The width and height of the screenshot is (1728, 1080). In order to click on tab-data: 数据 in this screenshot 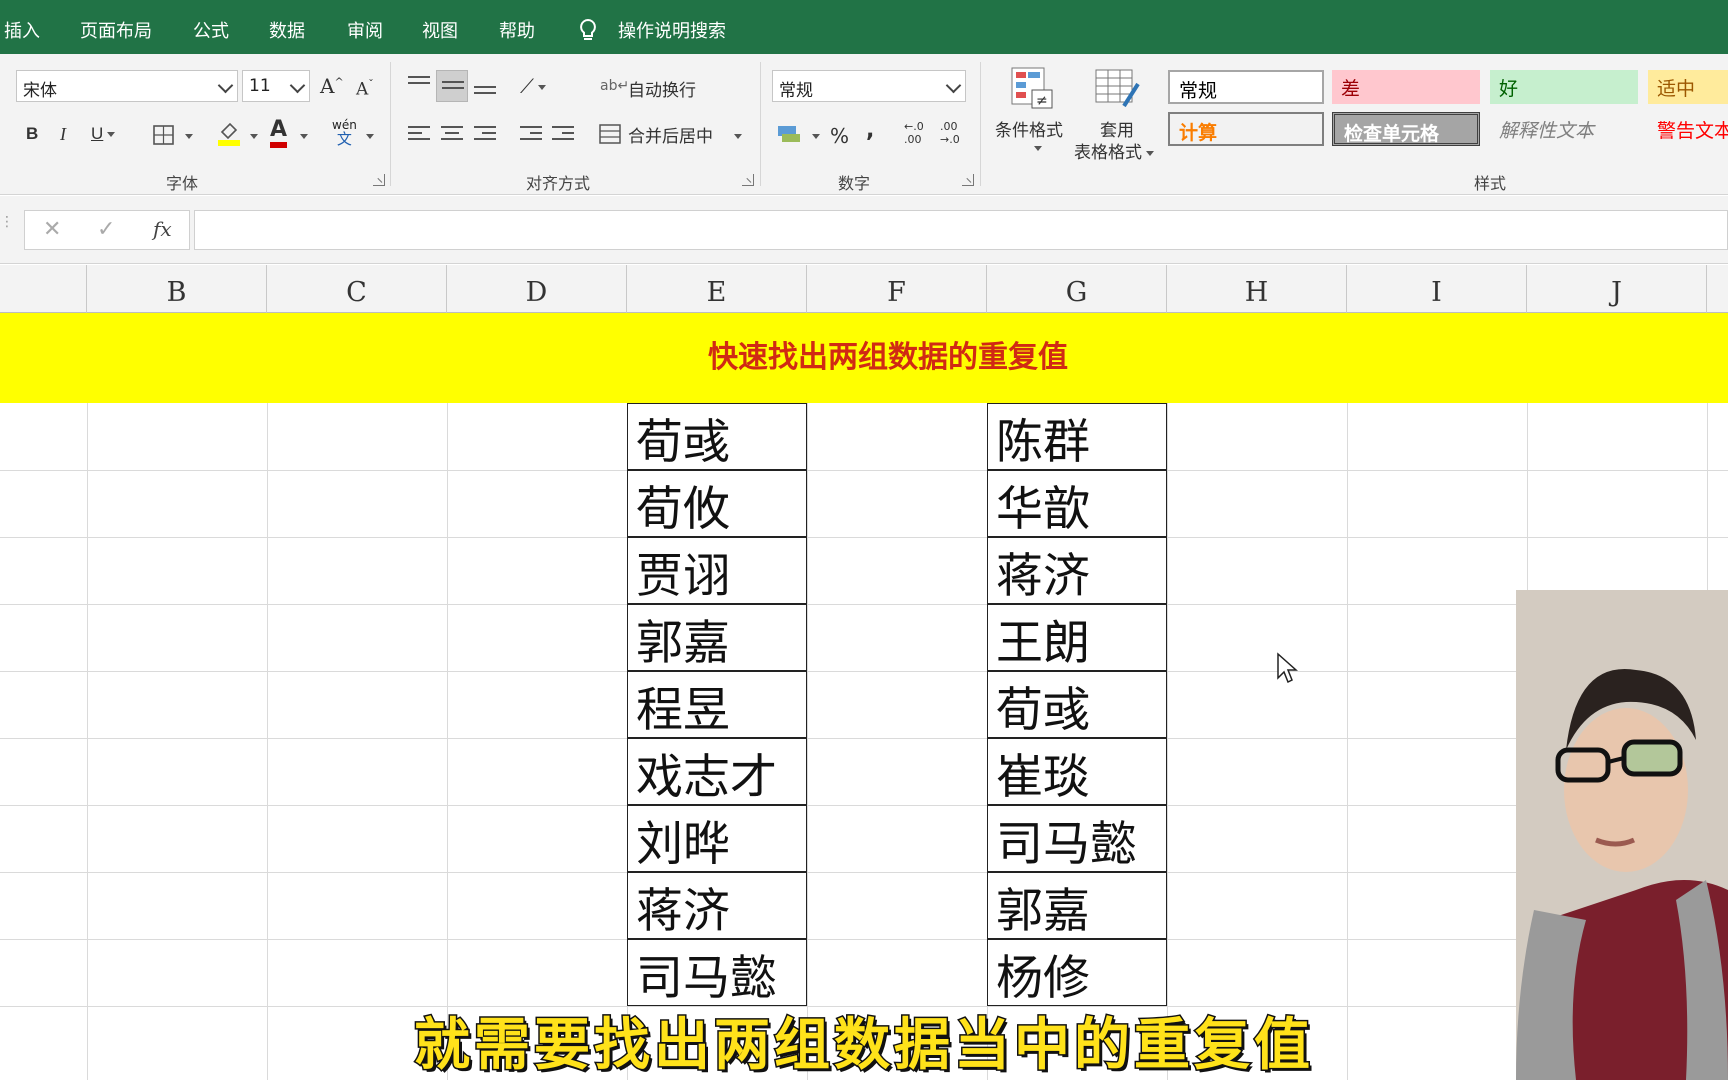, I will do `click(287, 30)`.